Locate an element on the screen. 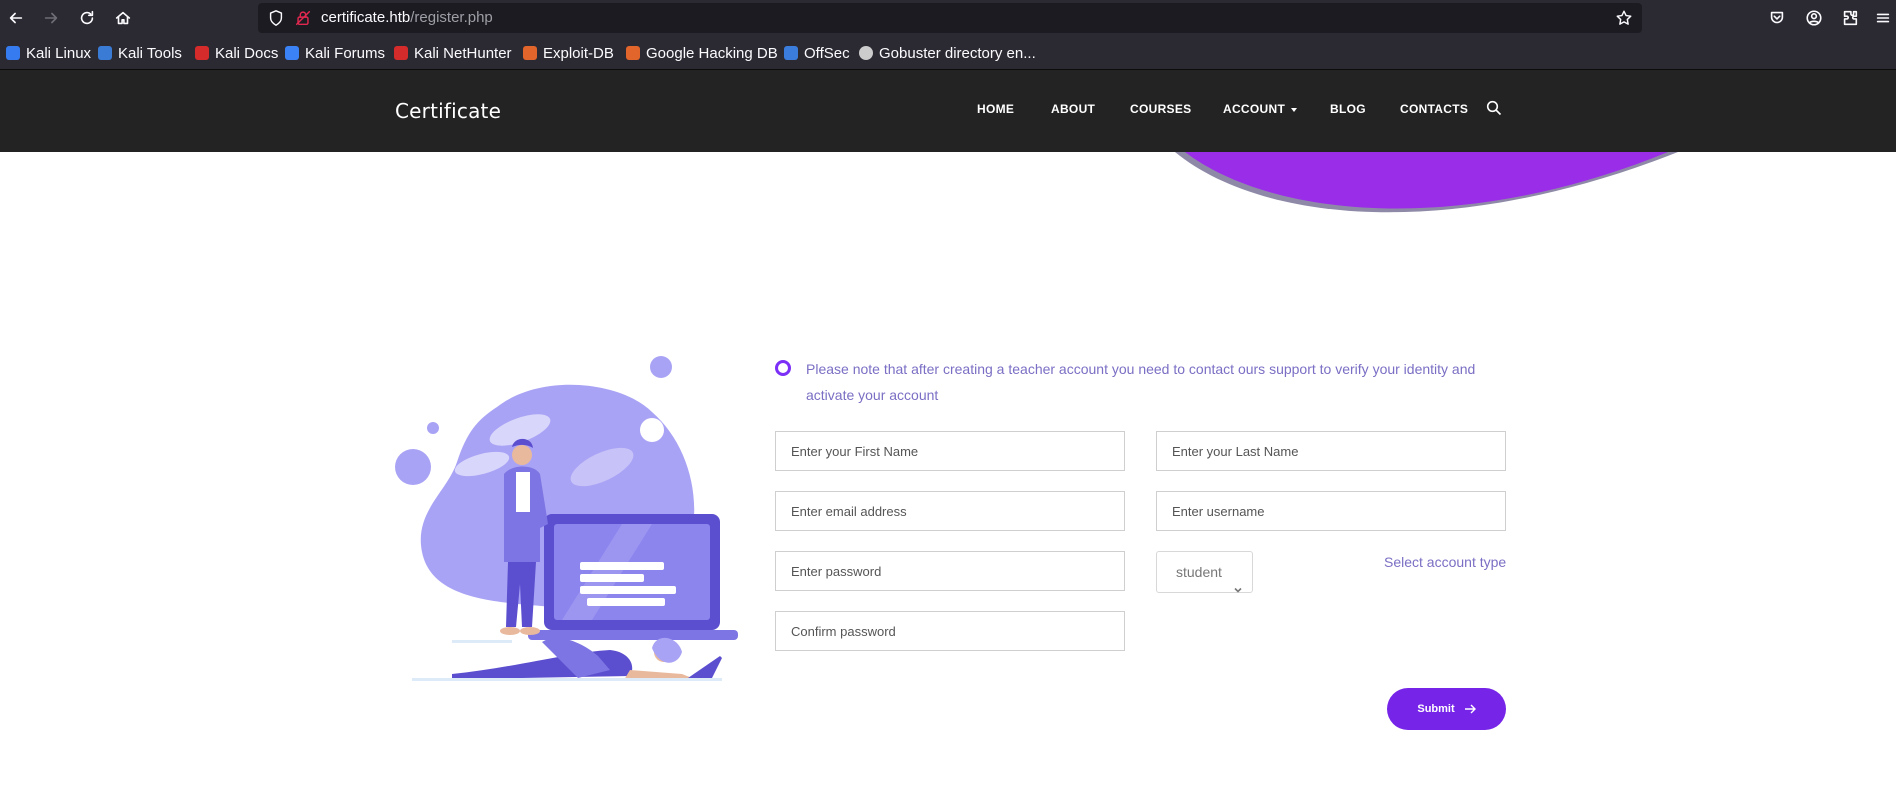 The image size is (1896, 790). account-type-label: Select account type is located at coordinates (1445, 562).